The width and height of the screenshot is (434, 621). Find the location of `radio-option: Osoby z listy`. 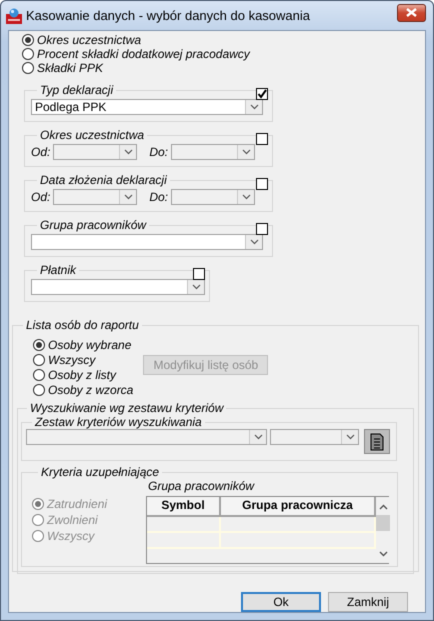

radio-option: Osoby z listy is located at coordinates (83, 375).